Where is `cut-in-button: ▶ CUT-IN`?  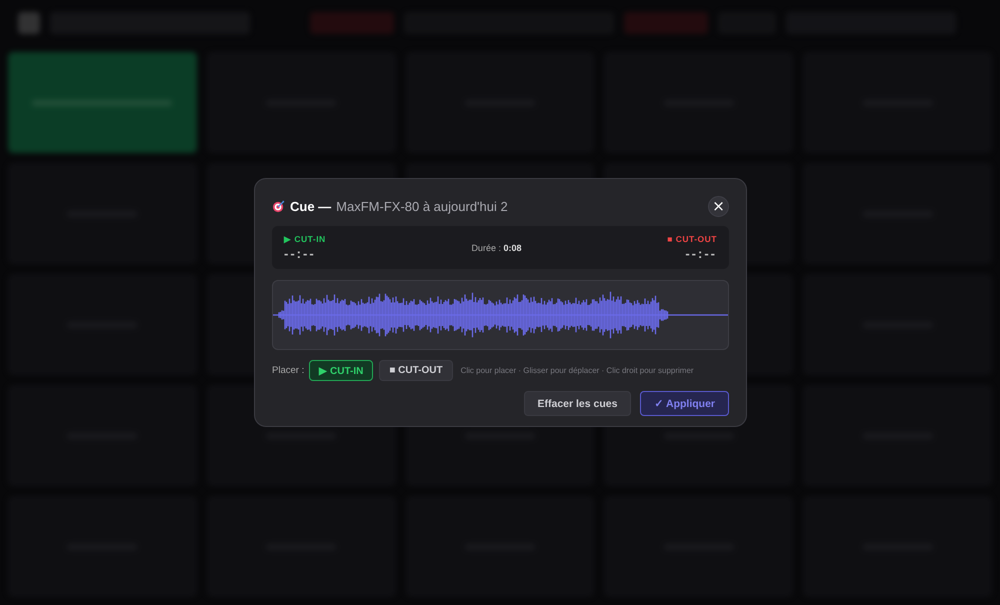 cut-in-button: ▶ CUT-IN is located at coordinates (341, 370).